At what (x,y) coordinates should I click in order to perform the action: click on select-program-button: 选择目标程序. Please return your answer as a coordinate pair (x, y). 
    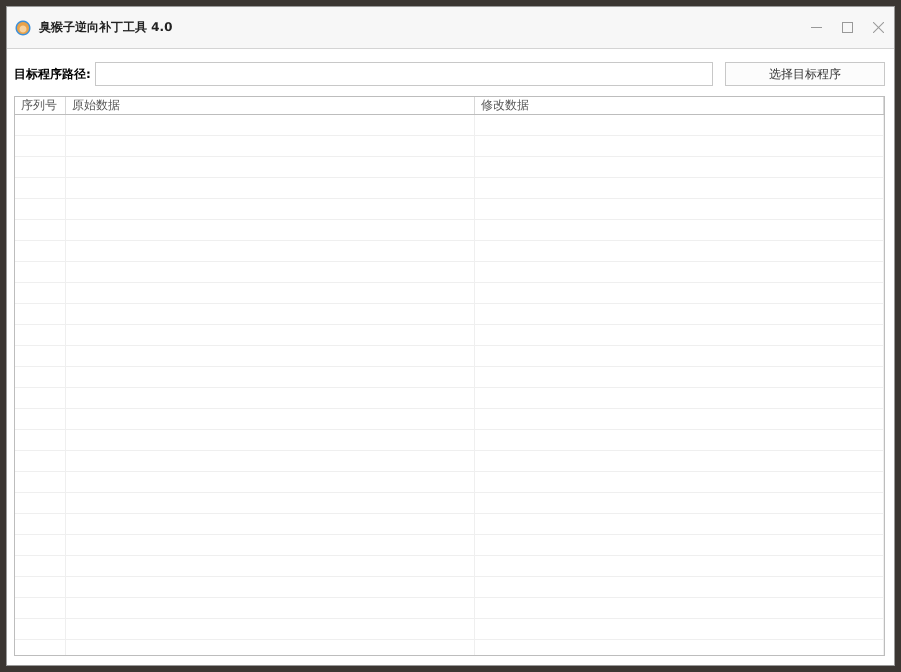
    Looking at the image, I should click on (805, 74).